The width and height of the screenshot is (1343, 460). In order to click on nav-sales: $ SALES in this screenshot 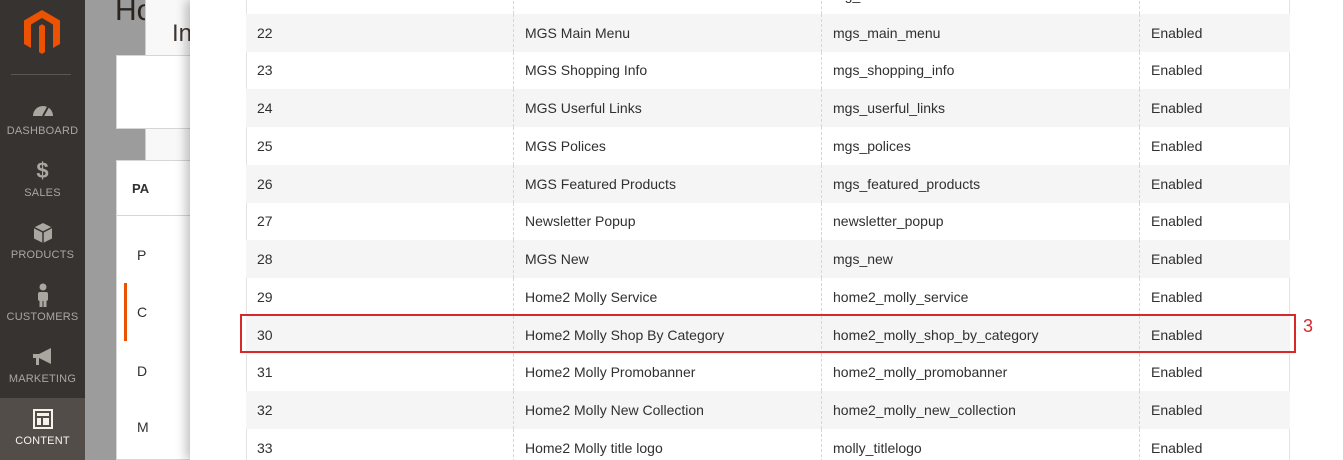, I will do `click(42, 181)`.